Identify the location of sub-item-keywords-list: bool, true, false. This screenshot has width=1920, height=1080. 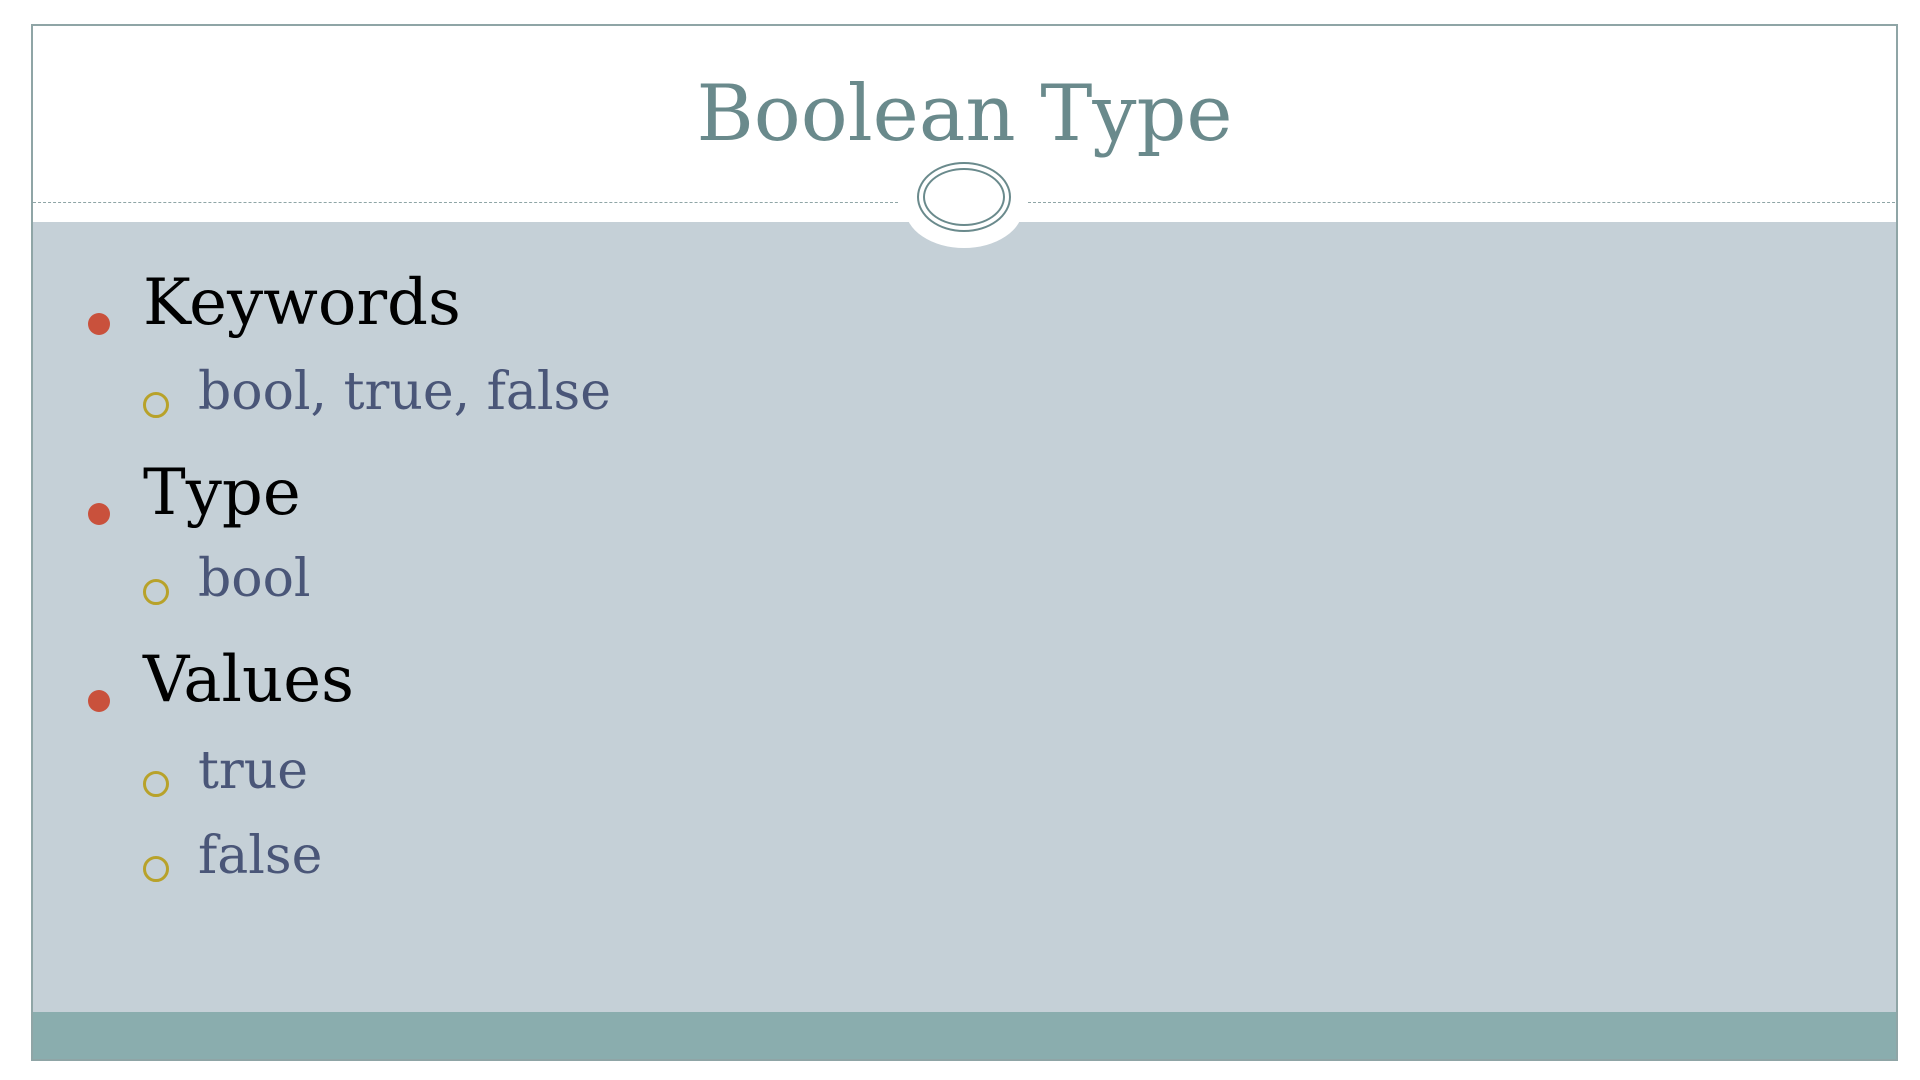
(405, 392).